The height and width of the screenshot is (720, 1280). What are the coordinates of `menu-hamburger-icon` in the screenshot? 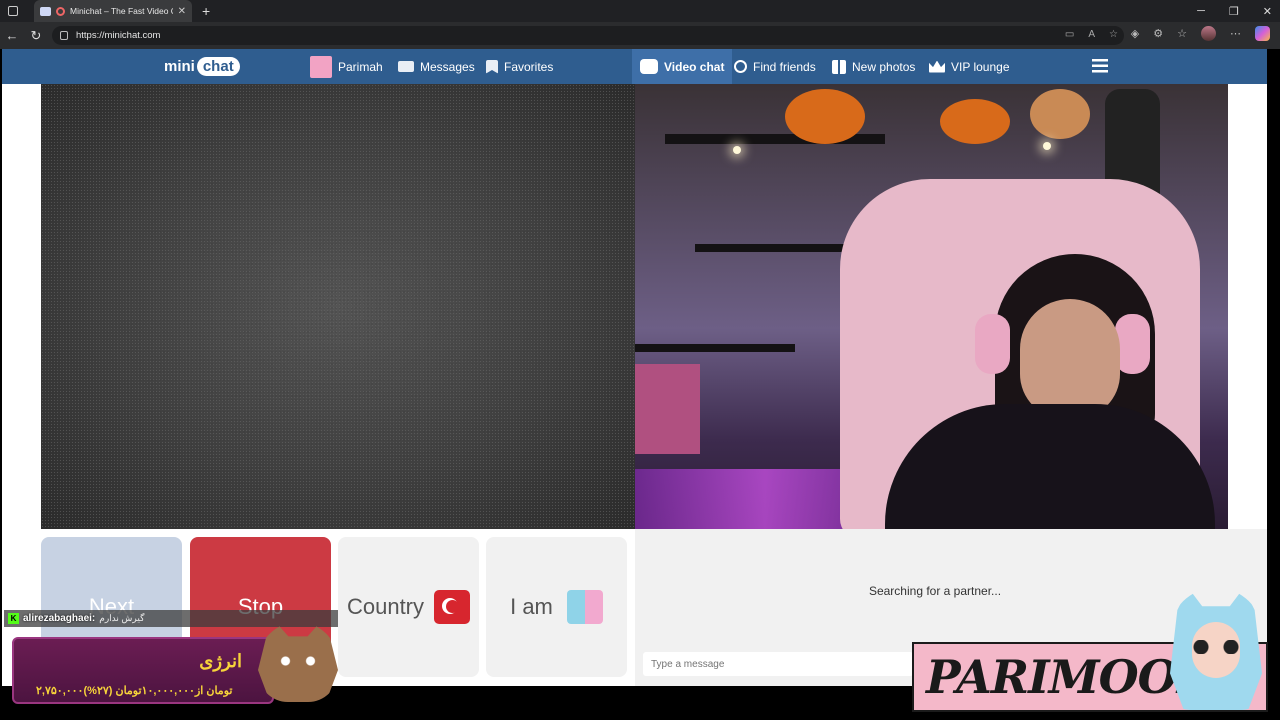 It's located at (1100, 66).